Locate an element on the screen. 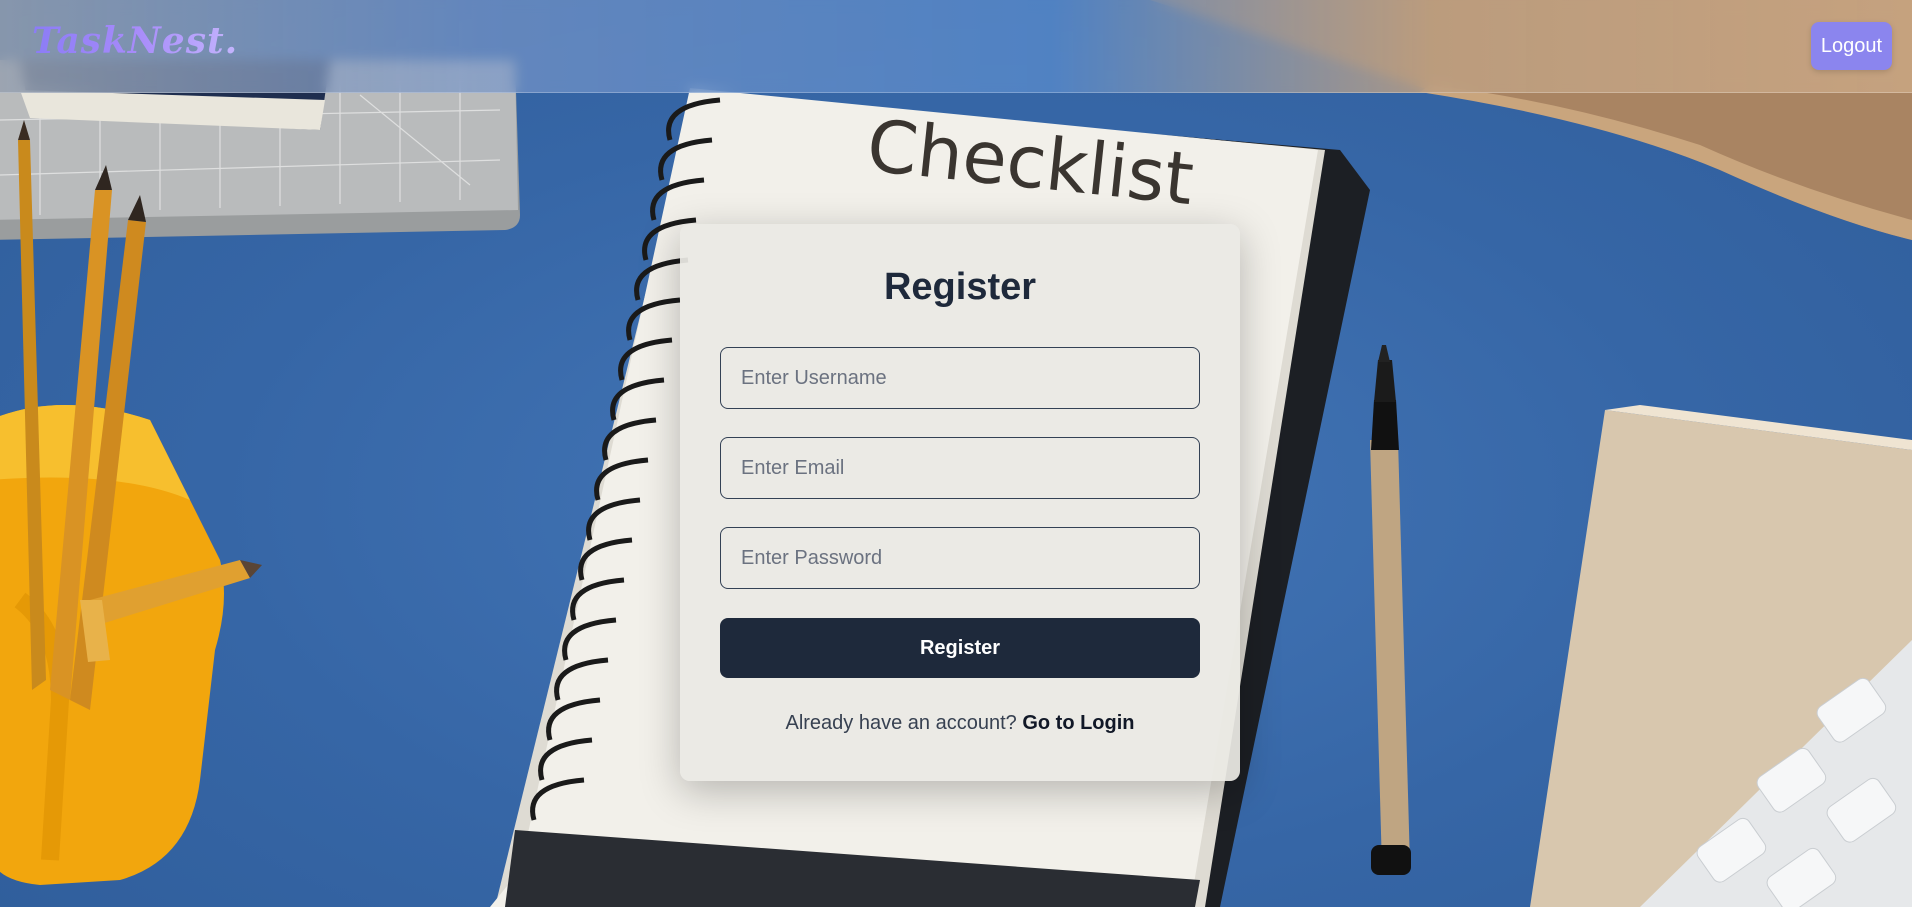 This screenshot has height=907, width=1912. email-input is located at coordinates (960, 468).